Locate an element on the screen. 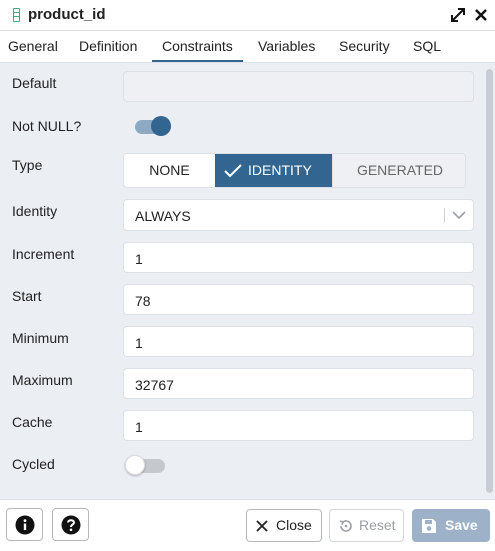  info-button is located at coordinates (24, 524).